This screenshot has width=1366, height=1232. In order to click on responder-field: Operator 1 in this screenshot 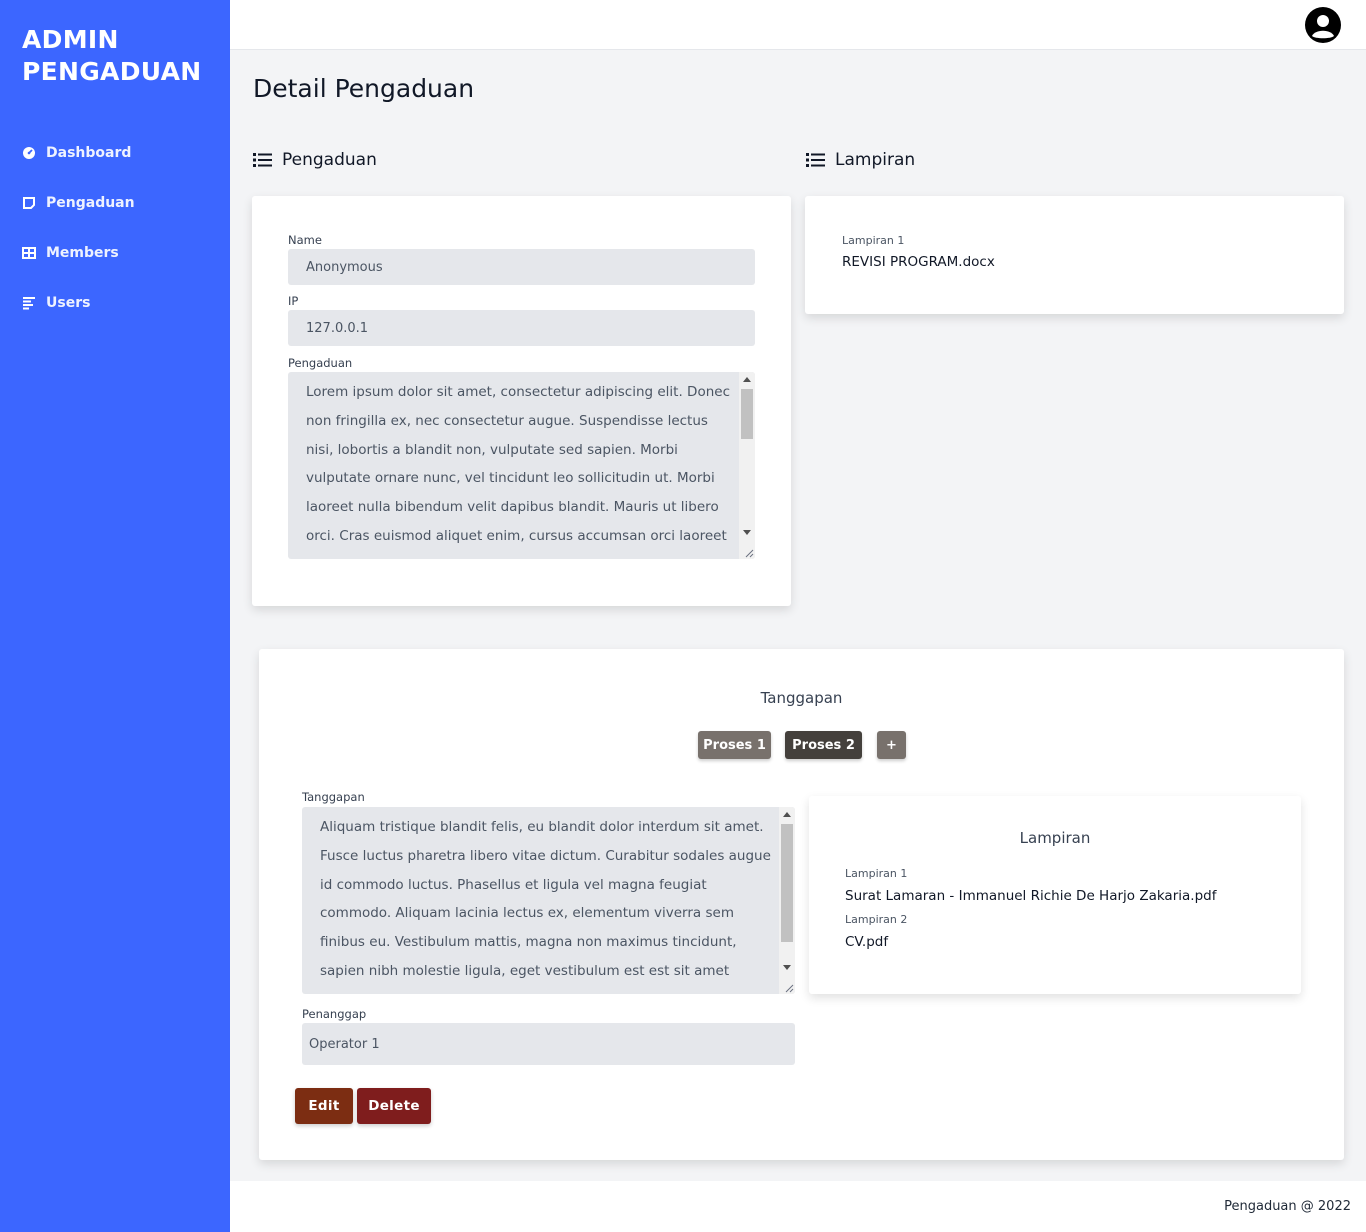, I will do `click(548, 1044)`.